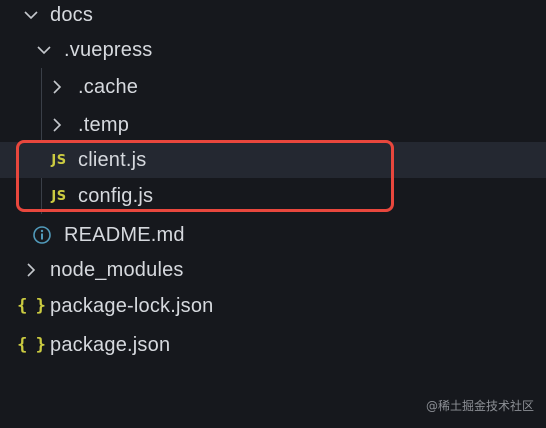 This screenshot has height=428, width=546. What do you see at coordinates (108, 86) in the screenshot?
I see `folder-label: .cache` at bounding box center [108, 86].